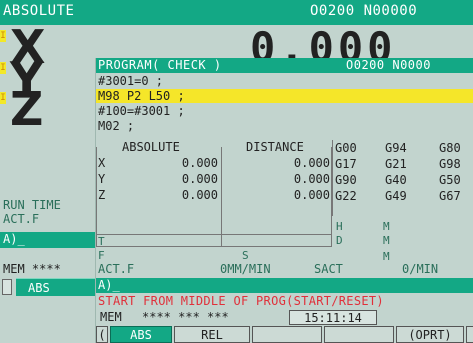 The width and height of the screenshot is (473, 343). What do you see at coordinates (346, 196) in the screenshot?
I see `gcode: G22` at bounding box center [346, 196].